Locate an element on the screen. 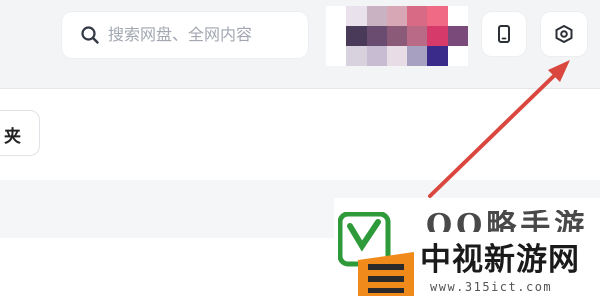  watermark-site-name: 中视新游网 is located at coordinates (500, 260).